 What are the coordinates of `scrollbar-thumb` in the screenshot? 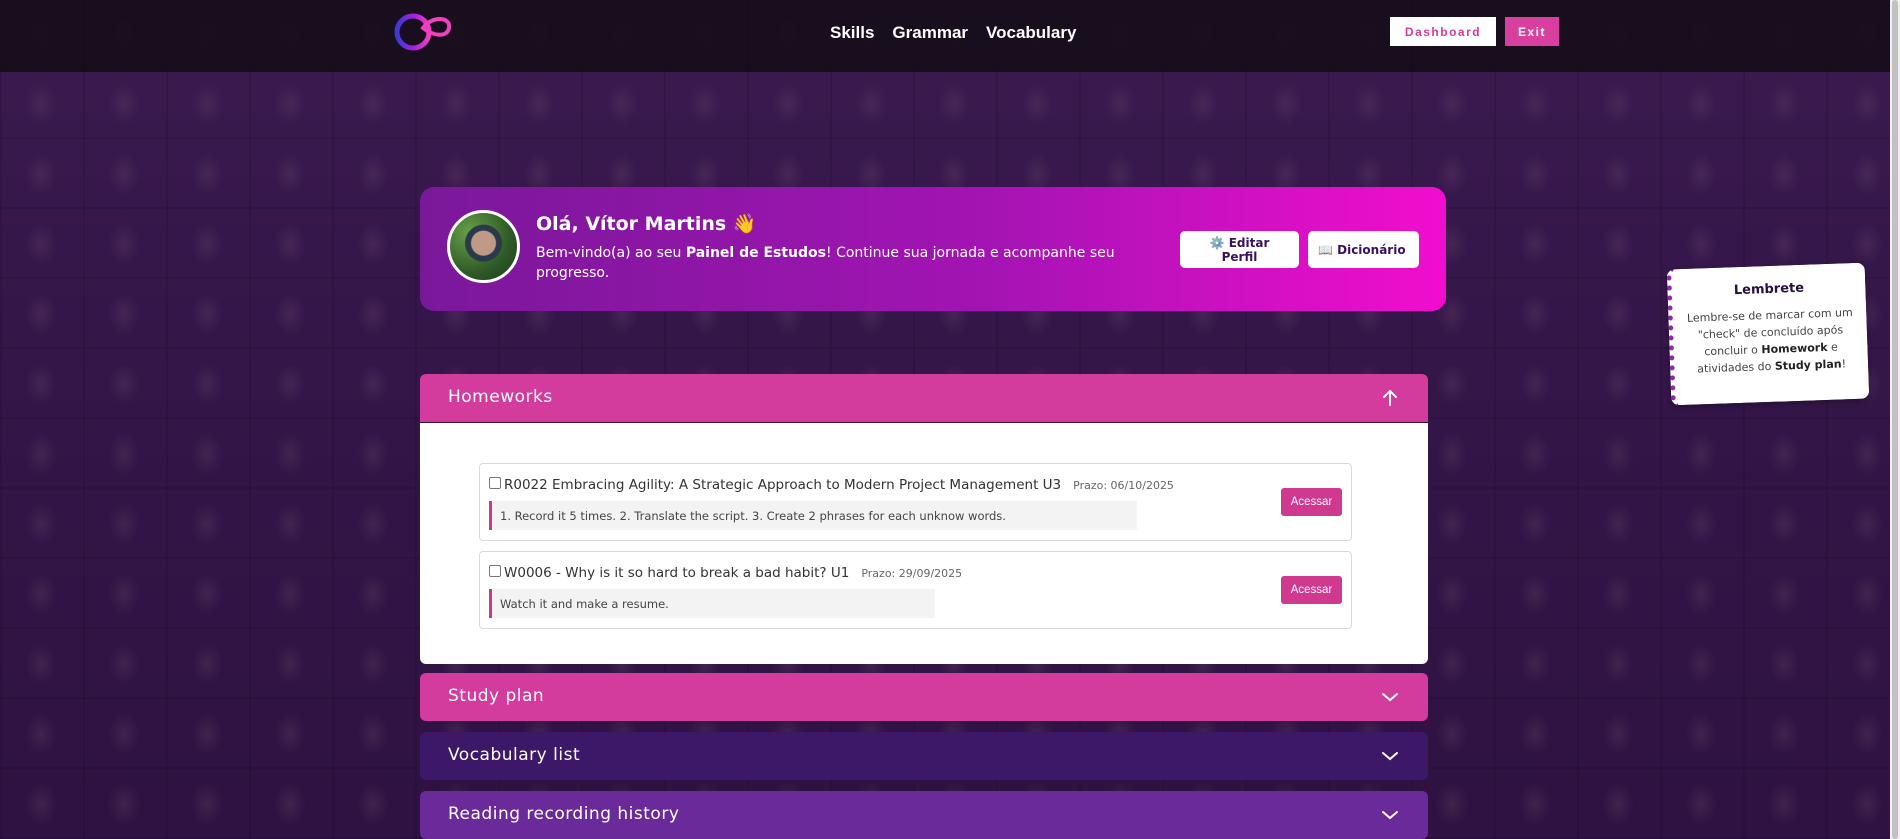 It's located at (1895, 419).